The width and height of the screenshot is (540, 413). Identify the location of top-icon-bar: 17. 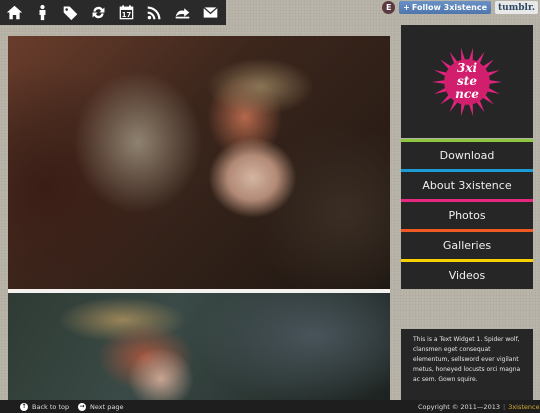
(113, 12).